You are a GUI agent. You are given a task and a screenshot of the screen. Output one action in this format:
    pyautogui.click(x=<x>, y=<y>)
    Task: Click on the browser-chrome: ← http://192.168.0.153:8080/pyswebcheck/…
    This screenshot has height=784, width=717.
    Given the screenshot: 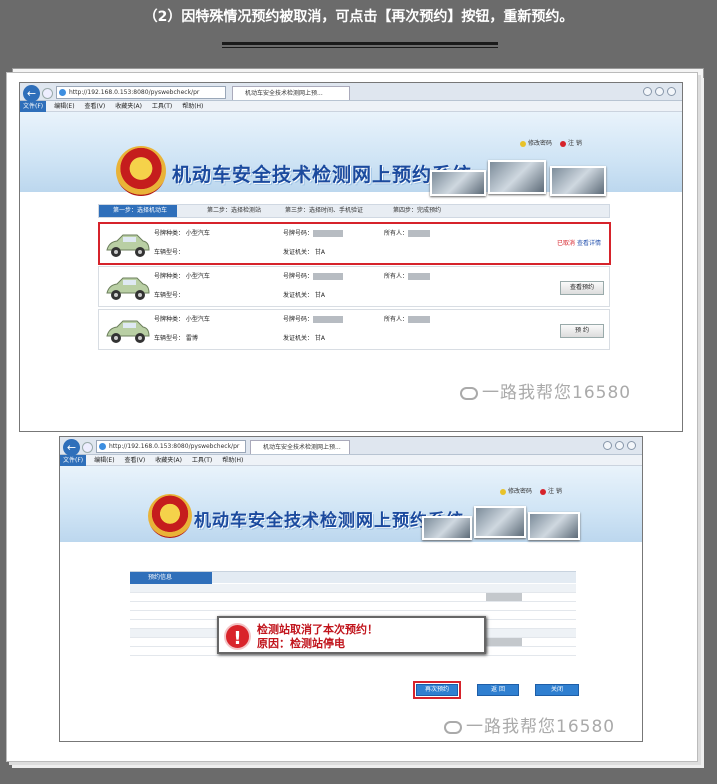 What is the action you would take?
    pyautogui.click(x=351, y=92)
    